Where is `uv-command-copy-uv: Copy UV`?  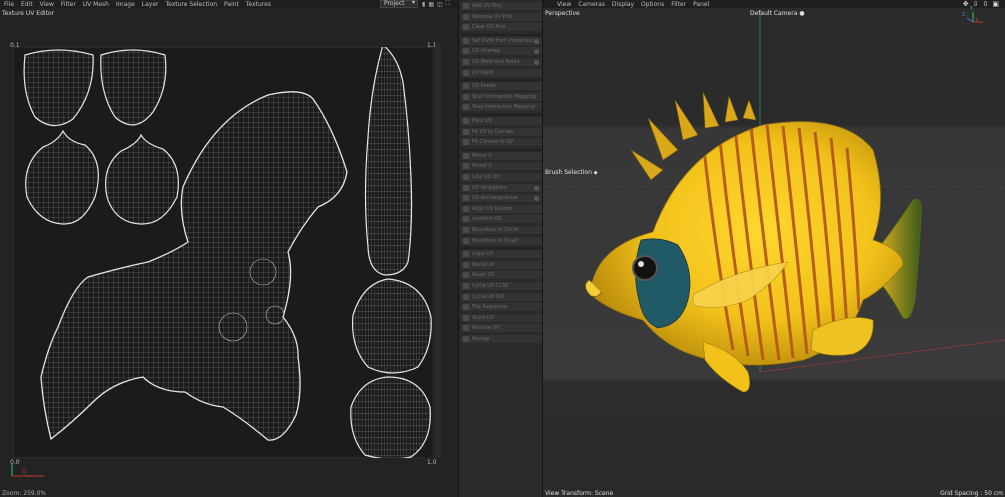 uv-command-copy-uv: Copy UV is located at coordinates (501, 255).